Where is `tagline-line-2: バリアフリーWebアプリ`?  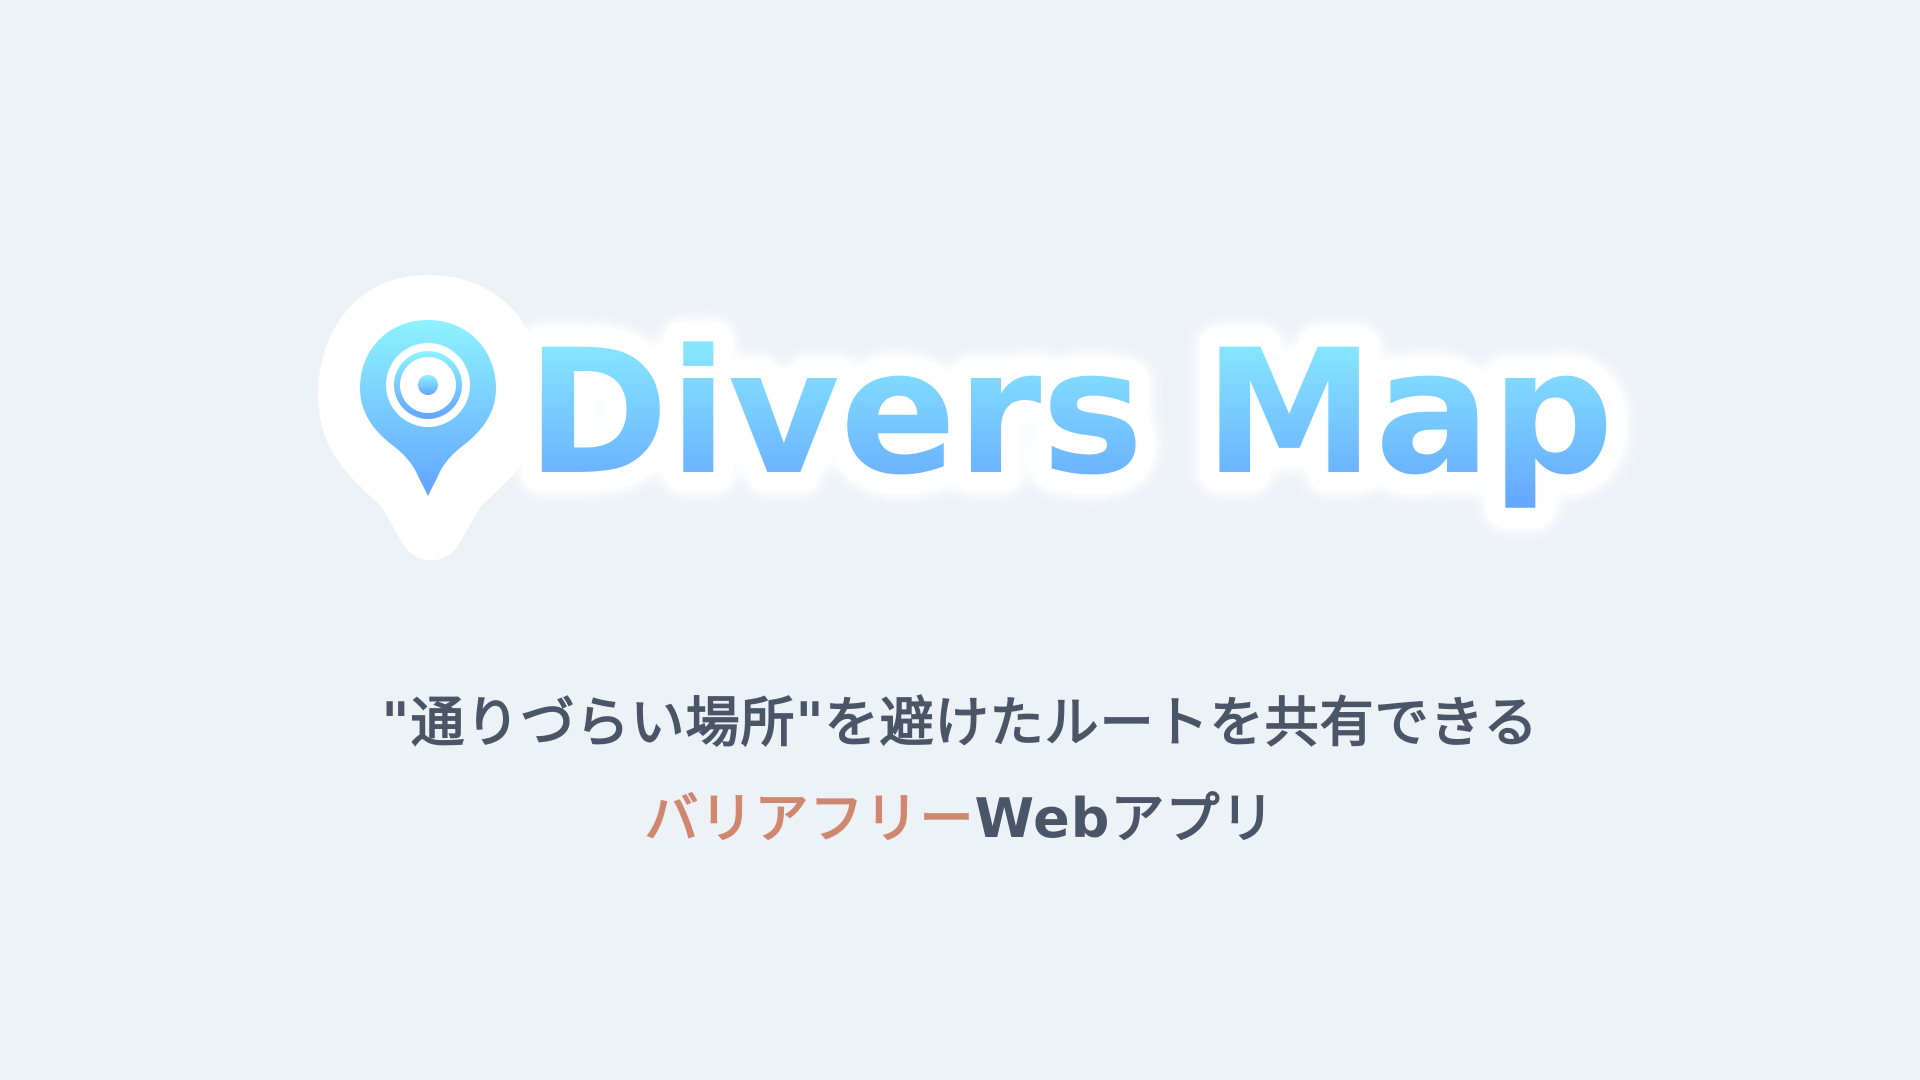
tagline-line-2: バリアフリーWebアプリ is located at coordinates (960, 819).